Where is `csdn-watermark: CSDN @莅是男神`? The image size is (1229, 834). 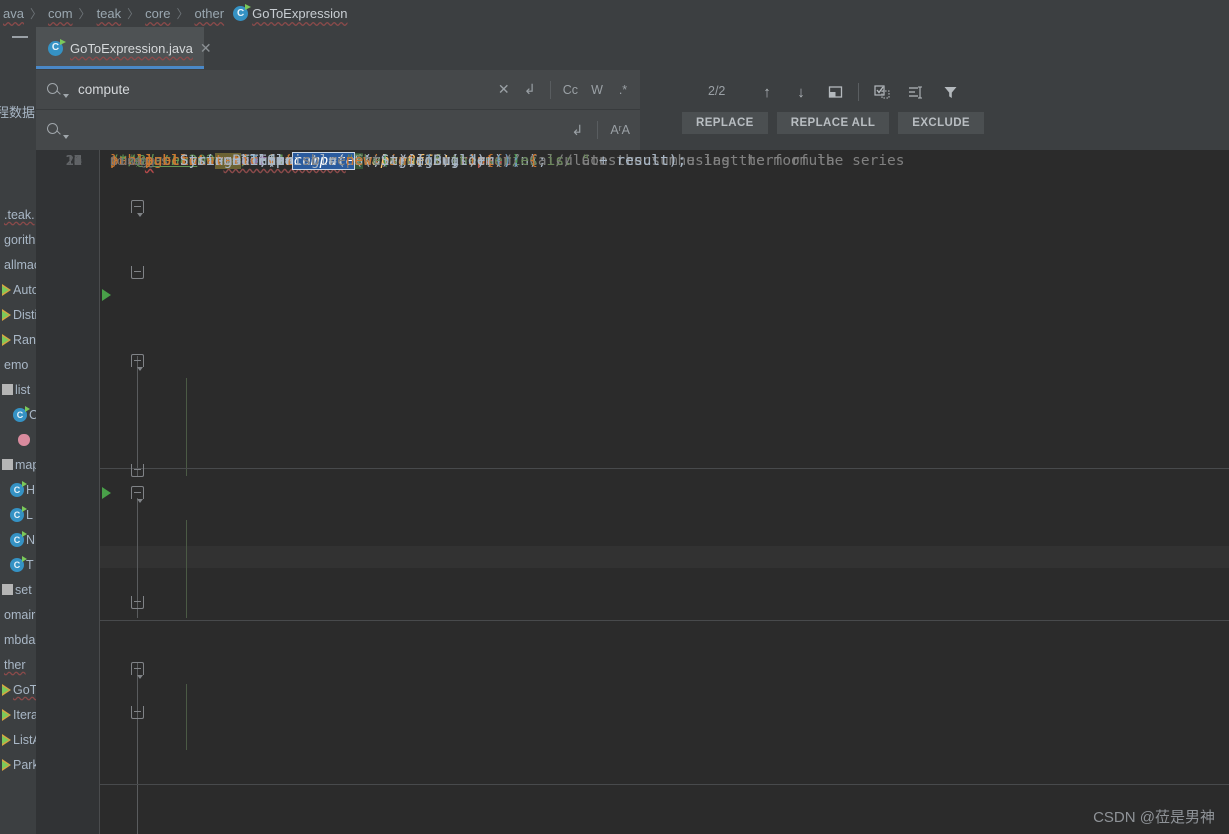 csdn-watermark: CSDN @莅是男神 is located at coordinates (1154, 817).